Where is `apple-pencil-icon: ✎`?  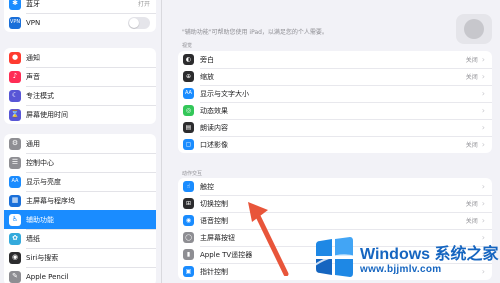 apple-pencil-icon: ✎ is located at coordinates (15, 276).